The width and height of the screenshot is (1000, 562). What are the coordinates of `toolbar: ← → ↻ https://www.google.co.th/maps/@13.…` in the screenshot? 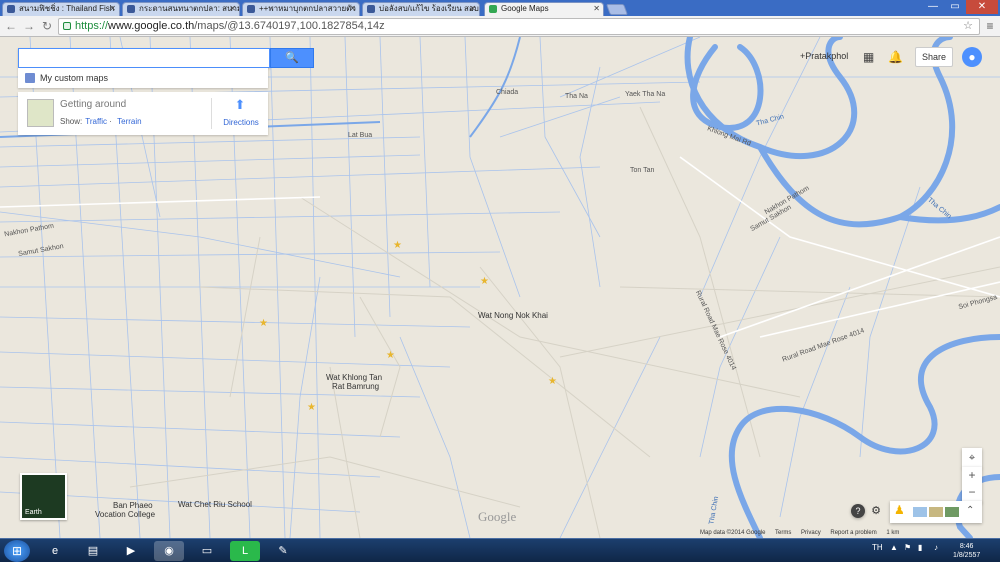 It's located at (500, 26).